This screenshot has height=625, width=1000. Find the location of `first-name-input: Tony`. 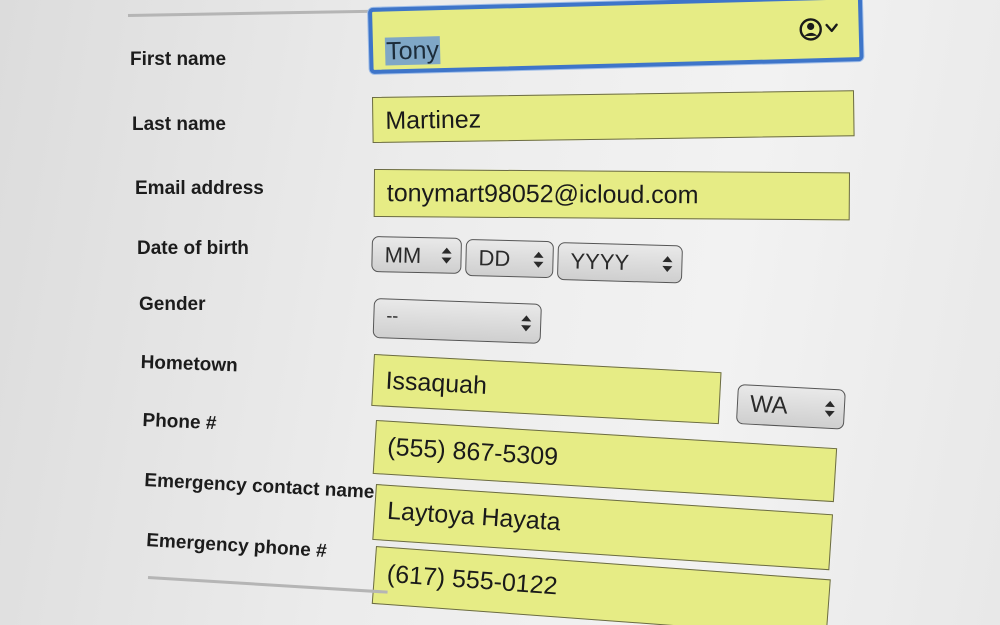

first-name-input: Tony is located at coordinates (616, 37).